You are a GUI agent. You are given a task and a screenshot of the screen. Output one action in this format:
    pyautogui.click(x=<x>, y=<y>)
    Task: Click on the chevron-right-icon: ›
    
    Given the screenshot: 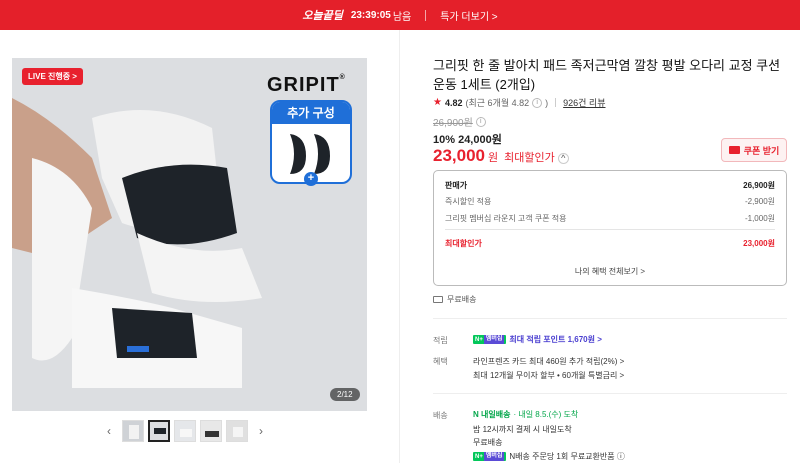 What is the action you would take?
    pyautogui.click(x=261, y=431)
    